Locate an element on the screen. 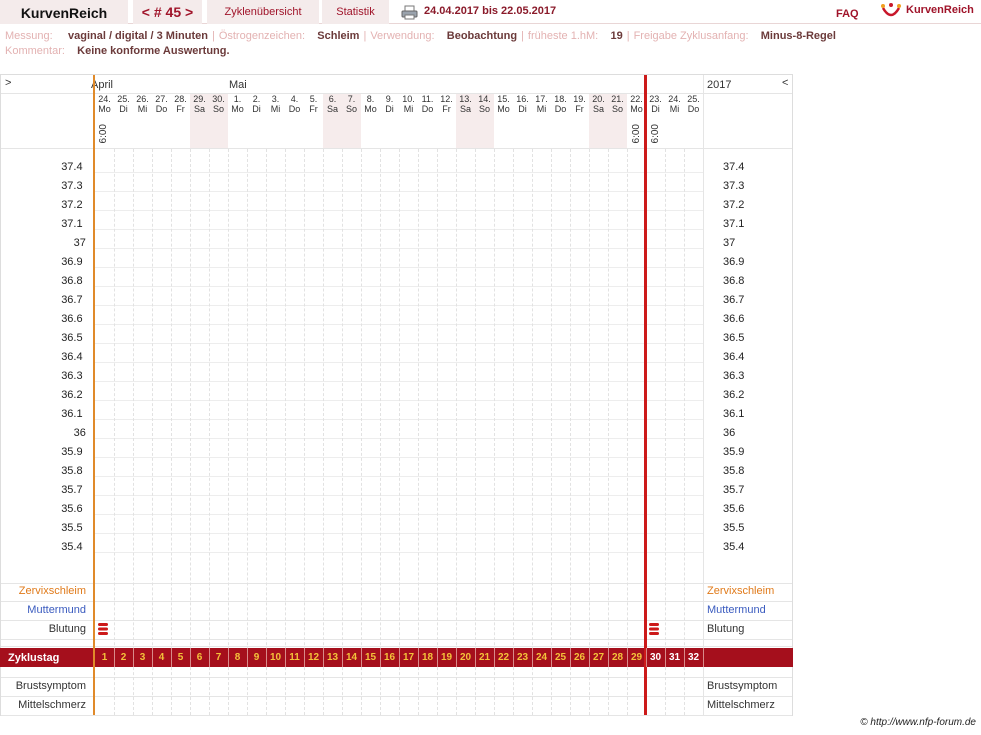 The width and height of the screenshot is (981, 735). cycle-day-number: 29 is located at coordinates (636, 657).